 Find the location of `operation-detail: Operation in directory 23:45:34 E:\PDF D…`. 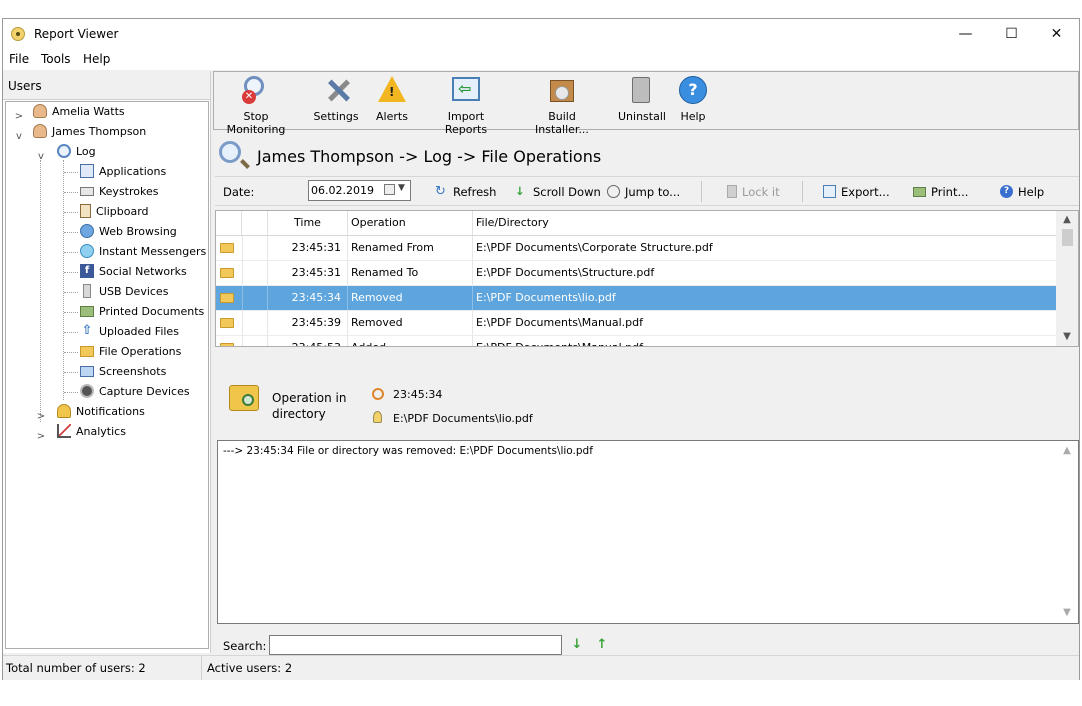

operation-detail: Operation in directory 23:45:34 E:\PDF D… is located at coordinates (647, 405).